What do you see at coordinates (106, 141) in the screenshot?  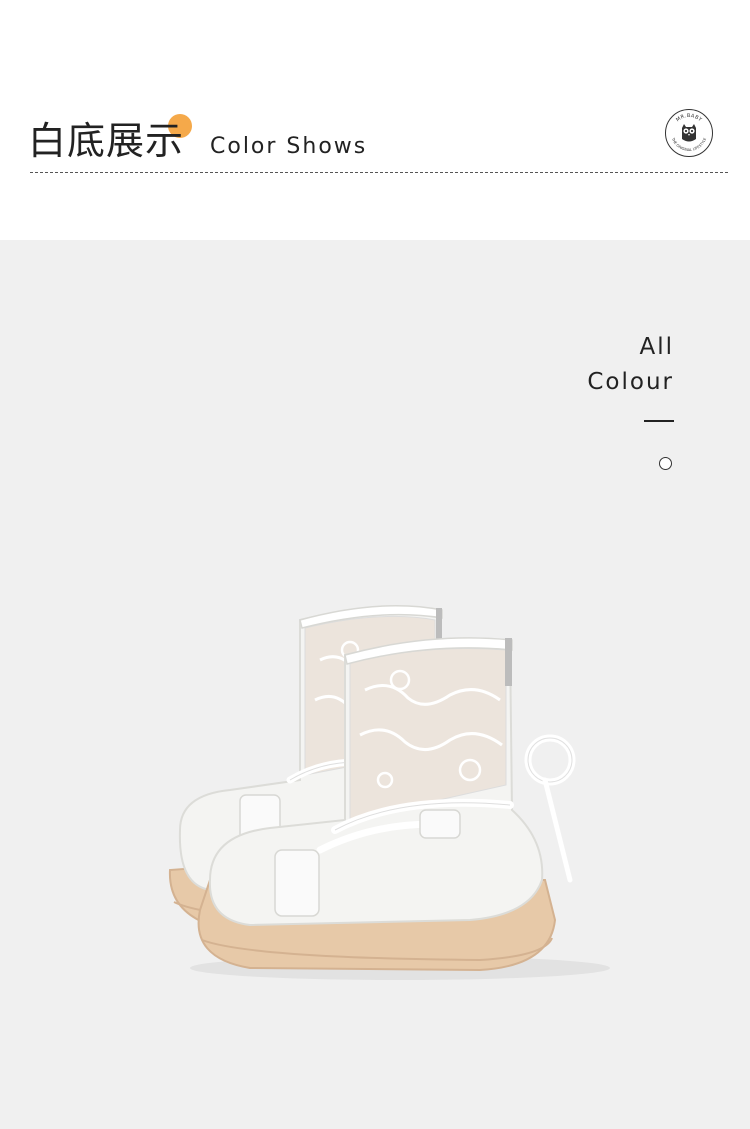 I see `section-title-cn: 白底展示` at bounding box center [106, 141].